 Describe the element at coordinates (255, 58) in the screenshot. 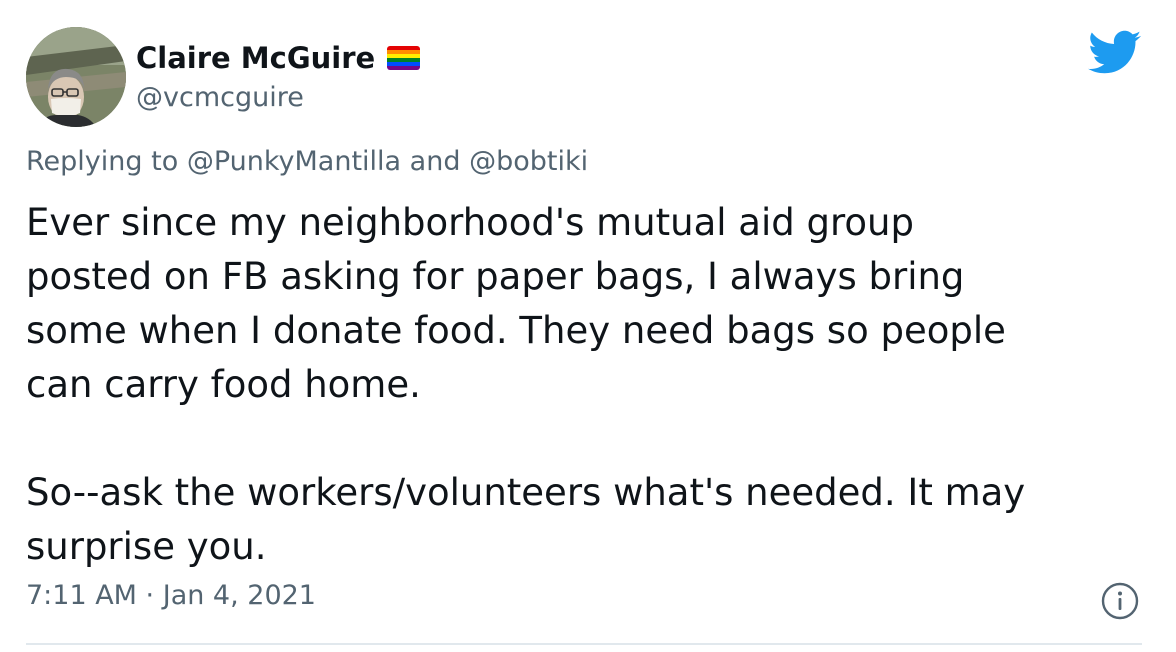

I see `author-display-name: Claire McGuire` at that location.